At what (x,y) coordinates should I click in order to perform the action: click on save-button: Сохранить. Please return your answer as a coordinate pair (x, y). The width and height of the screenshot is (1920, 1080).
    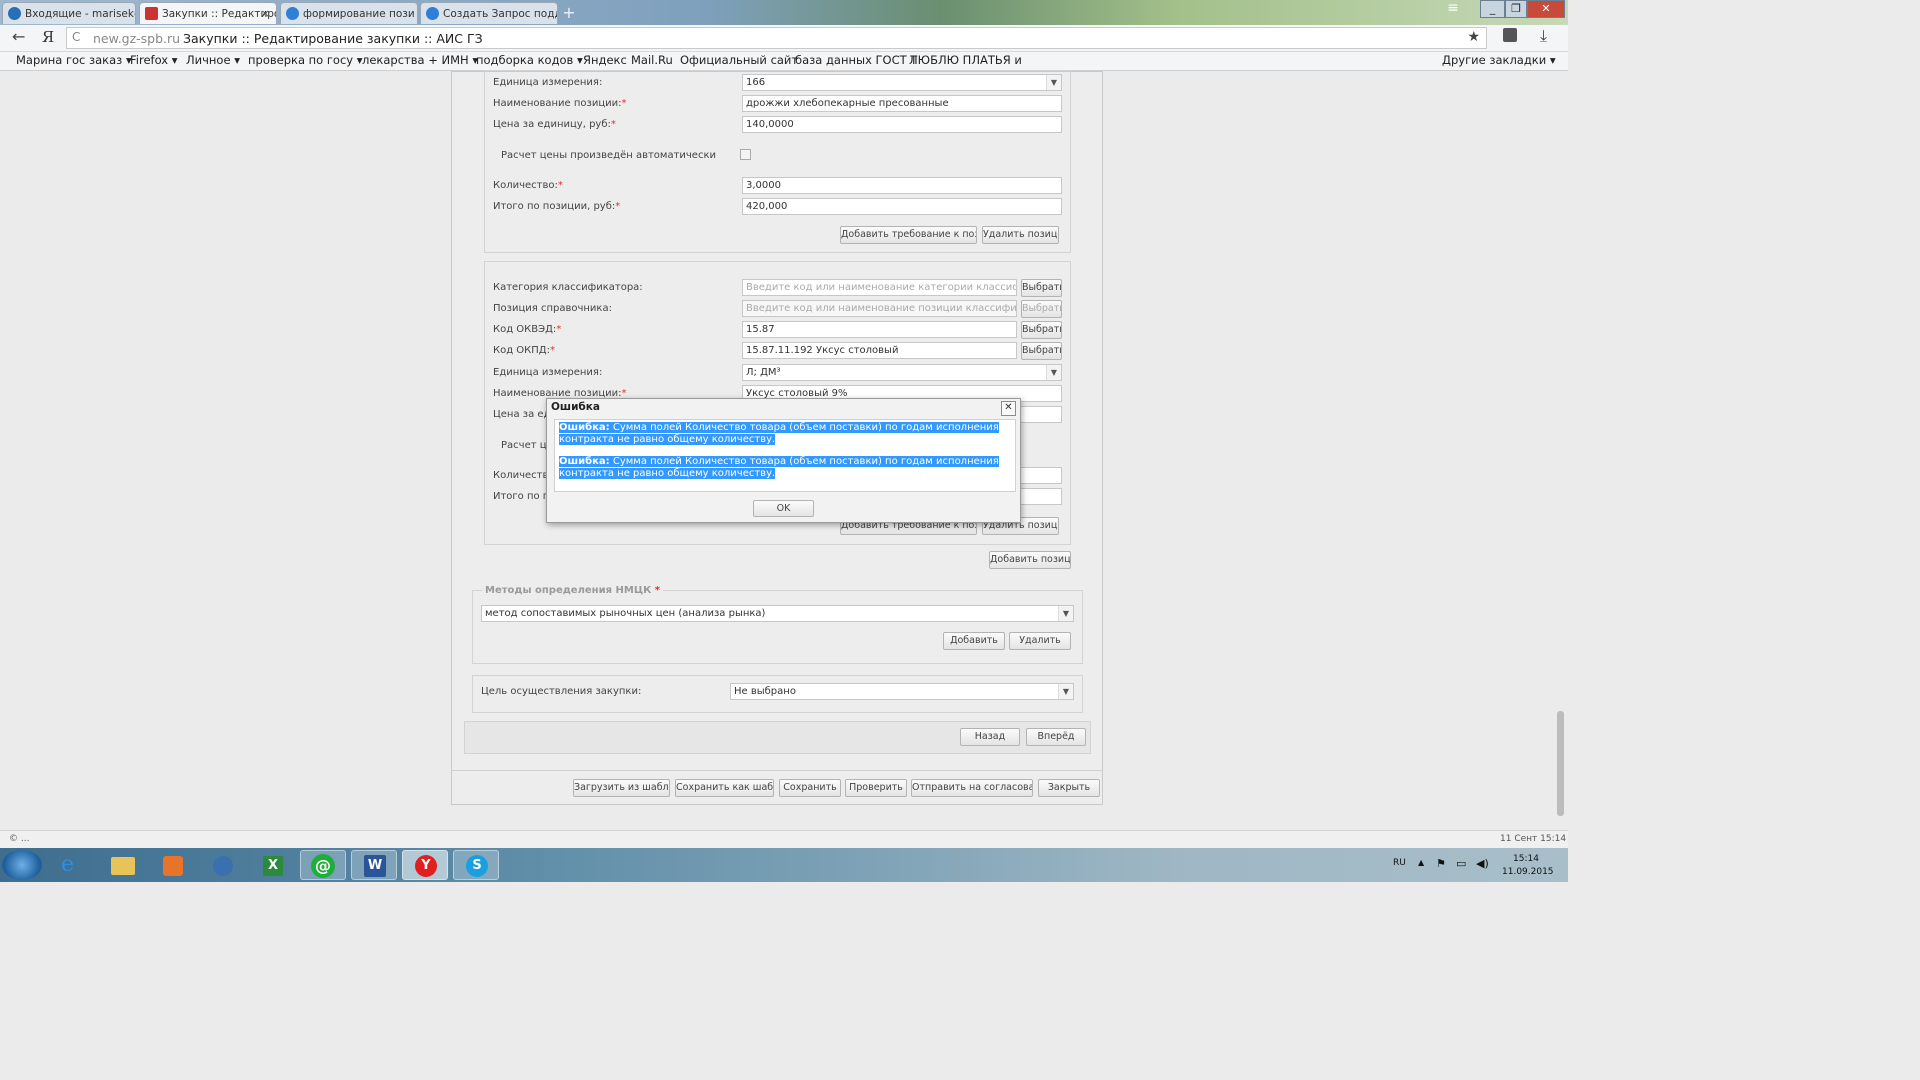
    Looking at the image, I should click on (810, 788).